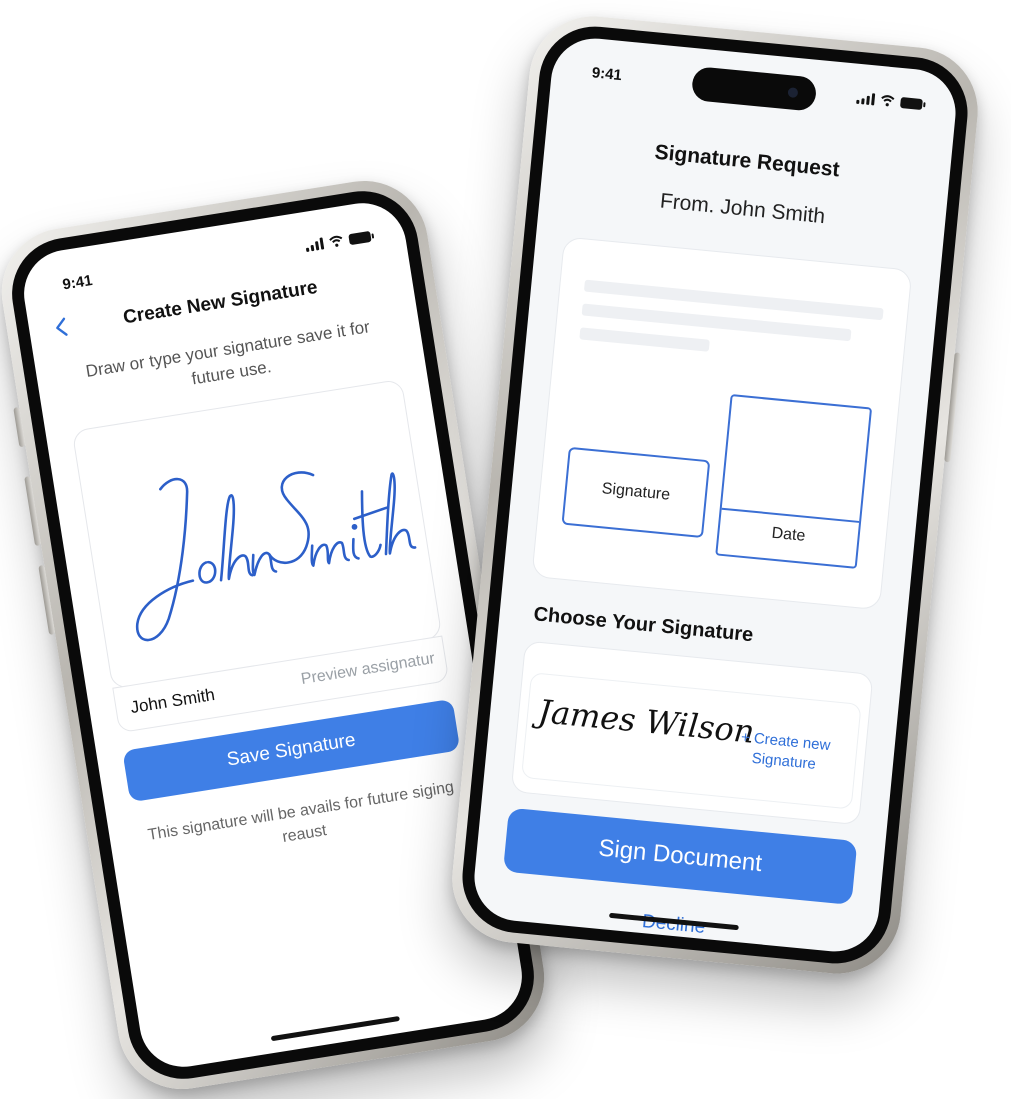 The height and width of the screenshot is (1099, 1011). What do you see at coordinates (636, 492) in the screenshot?
I see `signature-field: Signature` at bounding box center [636, 492].